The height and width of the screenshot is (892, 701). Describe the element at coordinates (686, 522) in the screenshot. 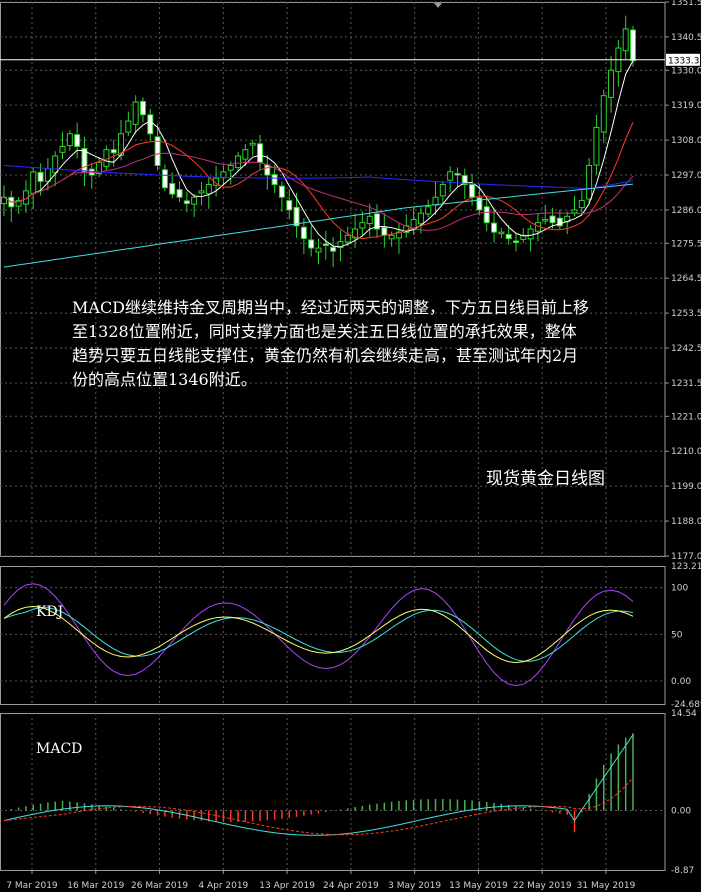

I see `y-tick-label: 1188.0` at that location.